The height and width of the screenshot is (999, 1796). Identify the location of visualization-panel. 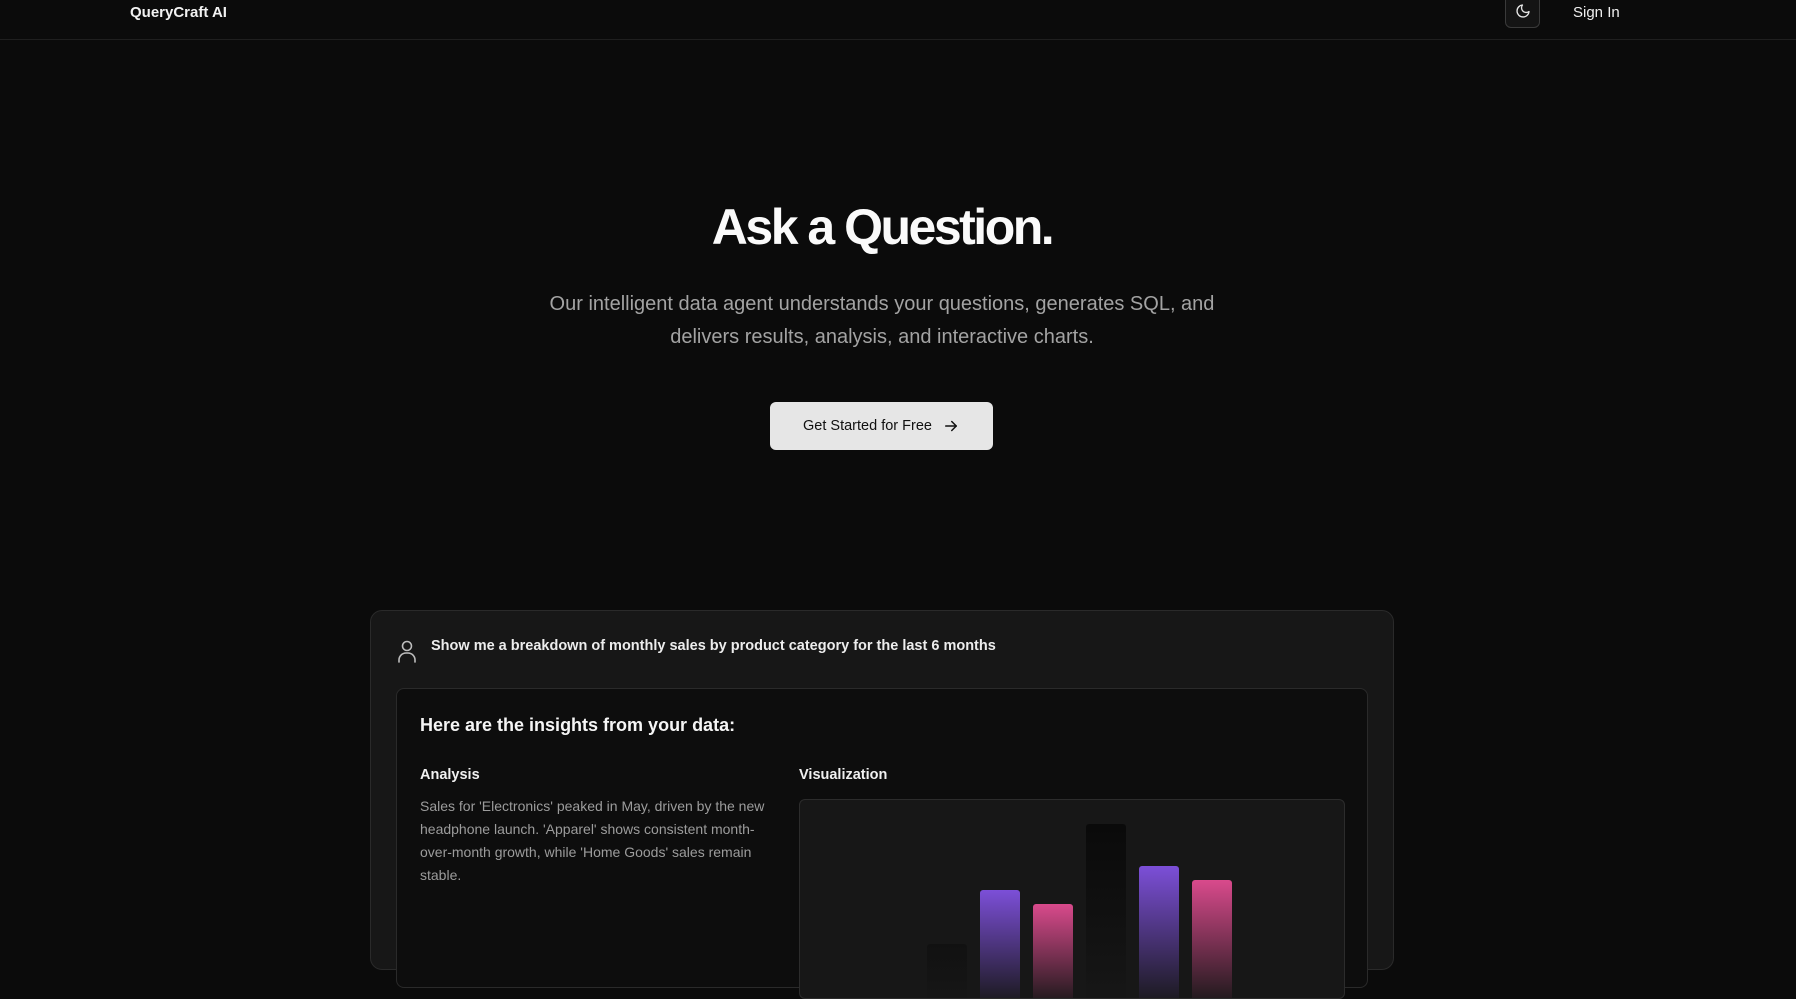
(1072, 899).